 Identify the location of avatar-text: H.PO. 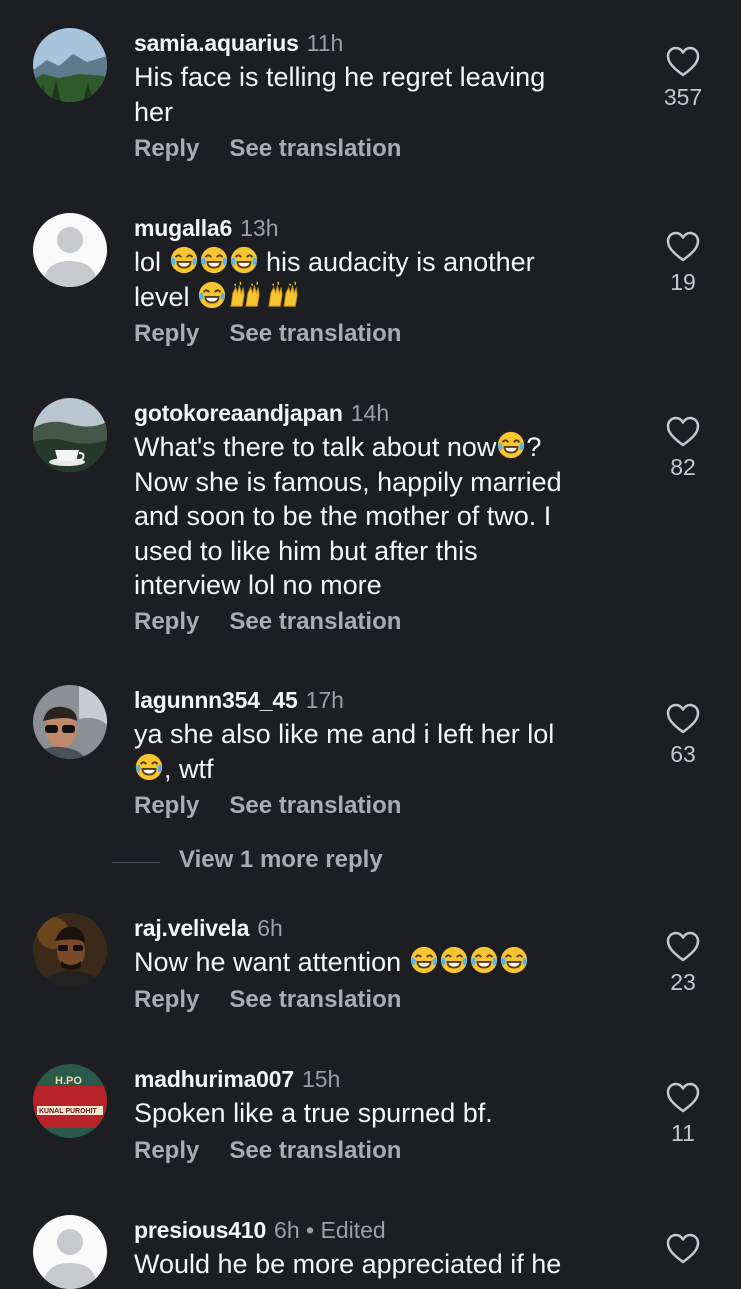
(68, 1081).